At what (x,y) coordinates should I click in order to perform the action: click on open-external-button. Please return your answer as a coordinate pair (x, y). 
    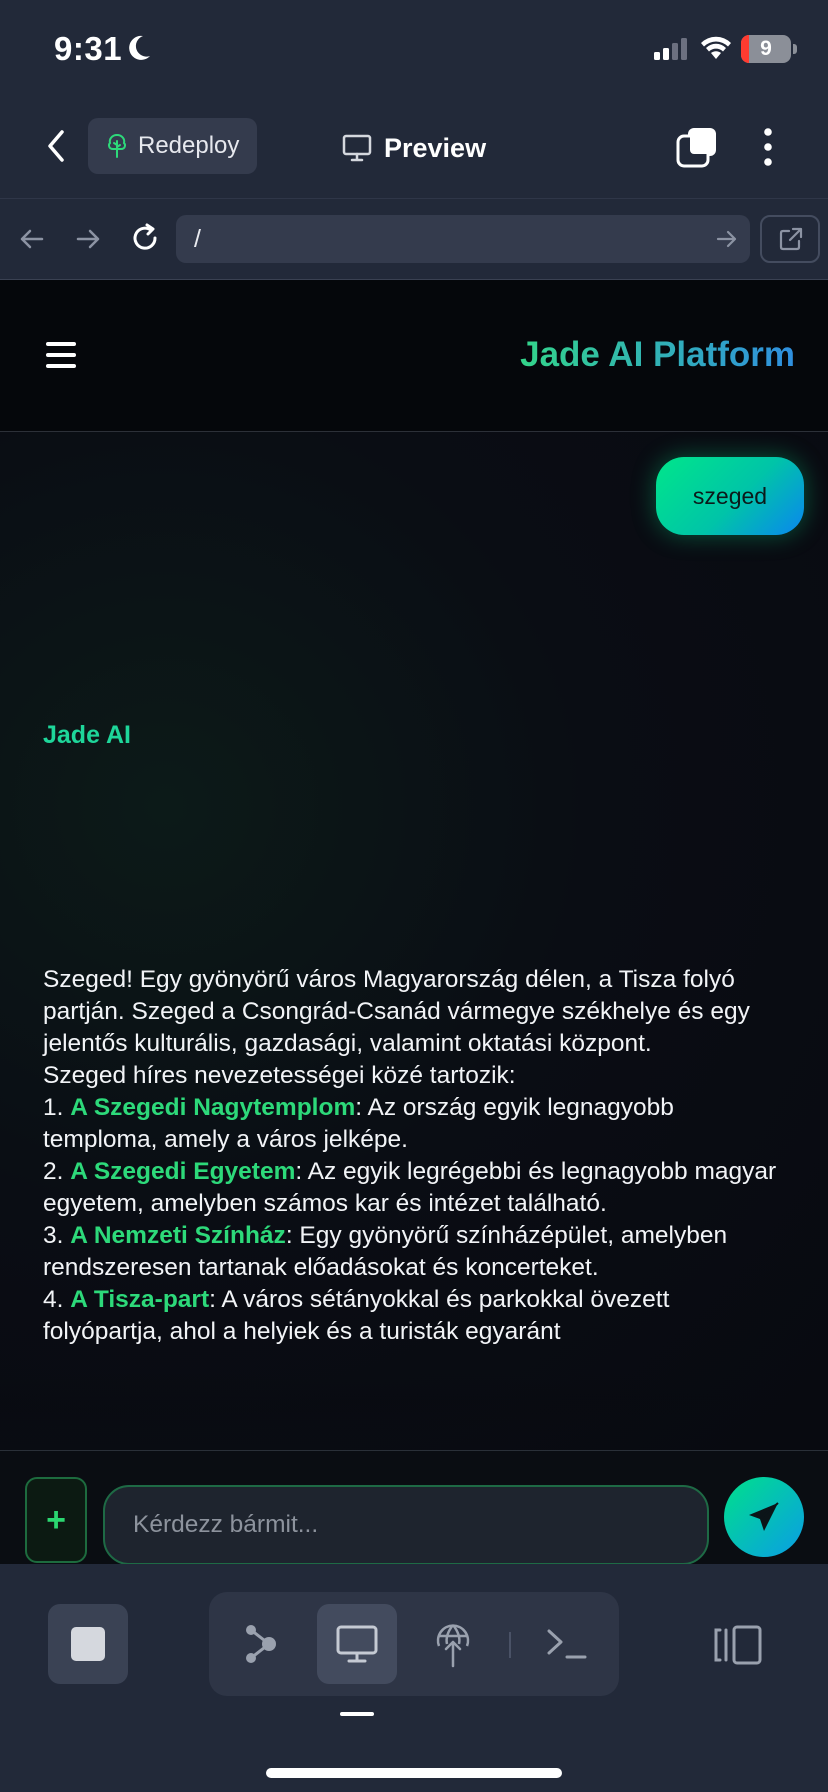
    Looking at the image, I should click on (790, 239).